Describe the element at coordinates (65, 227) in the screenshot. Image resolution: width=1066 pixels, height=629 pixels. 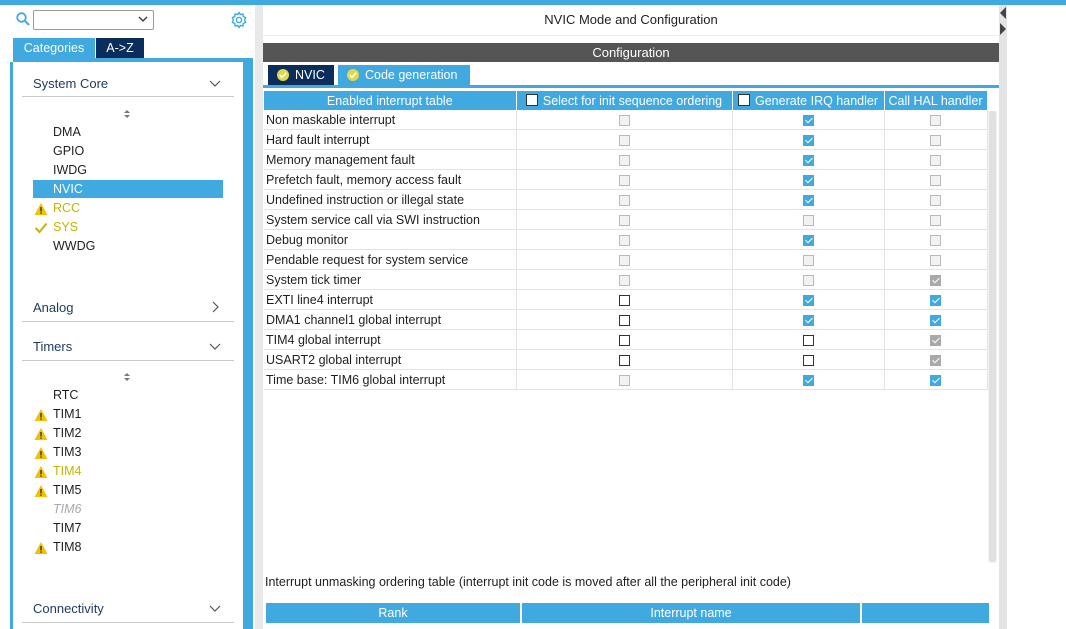
I see `sidebar-item-sys: SYS` at that location.